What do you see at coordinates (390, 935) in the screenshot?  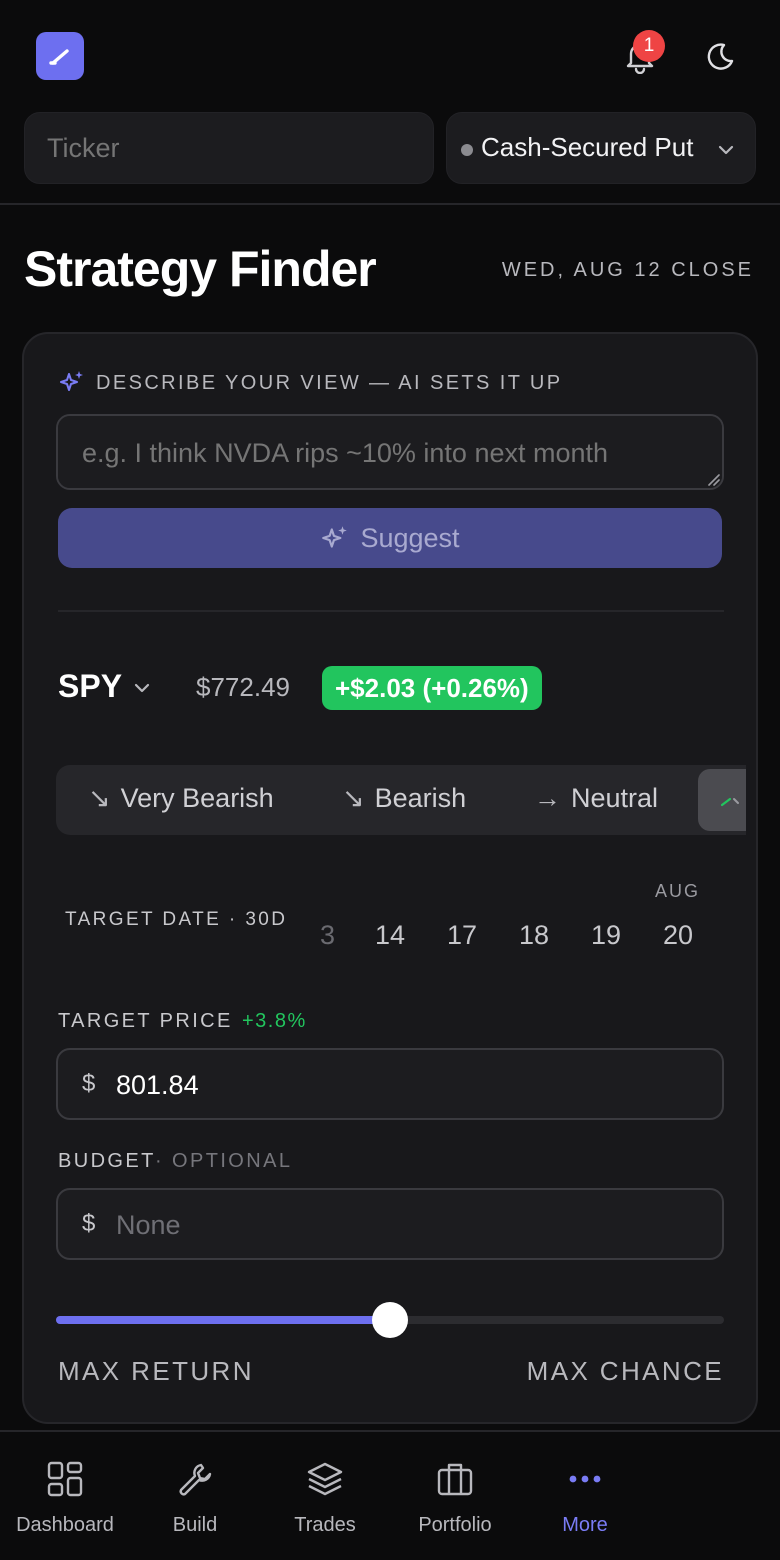 I see `date-option: 14` at bounding box center [390, 935].